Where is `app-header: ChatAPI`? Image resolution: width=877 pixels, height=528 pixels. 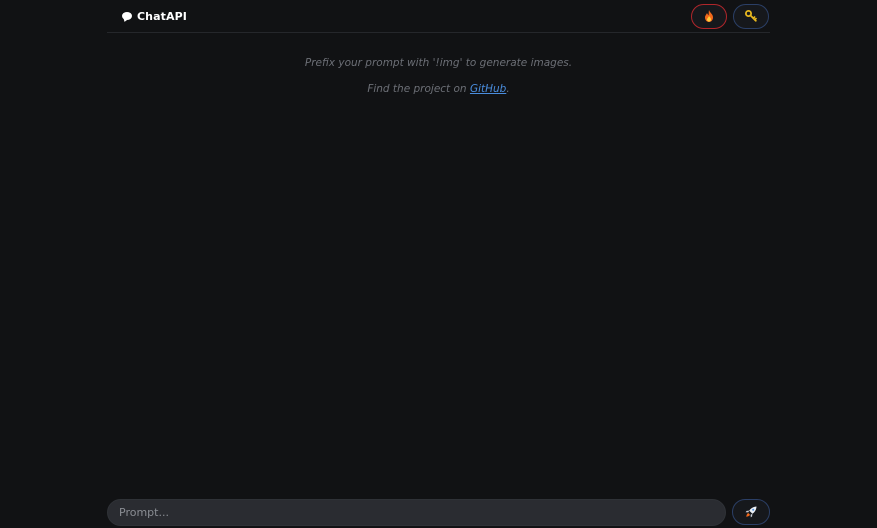 app-header: ChatAPI is located at coordinates (438, 16).